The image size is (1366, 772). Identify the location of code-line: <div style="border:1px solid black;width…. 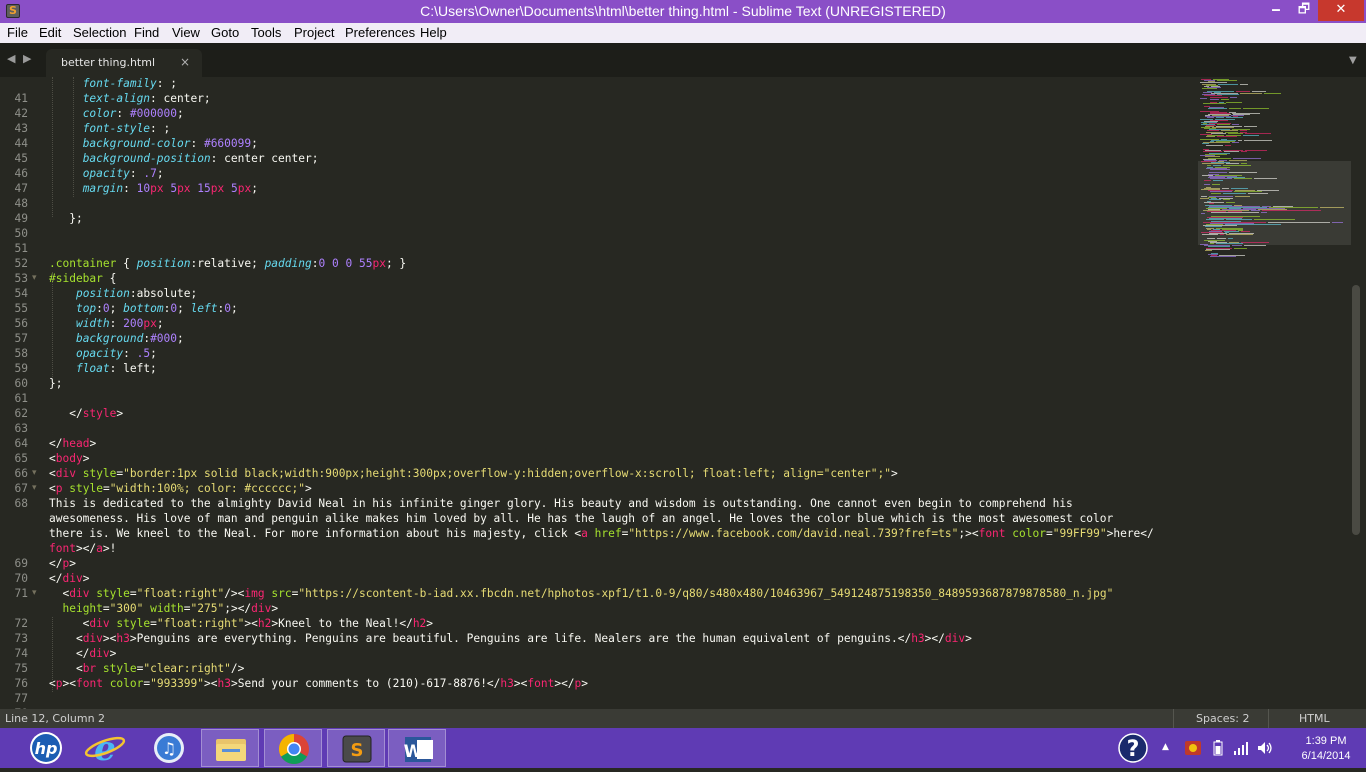
(473, 473).